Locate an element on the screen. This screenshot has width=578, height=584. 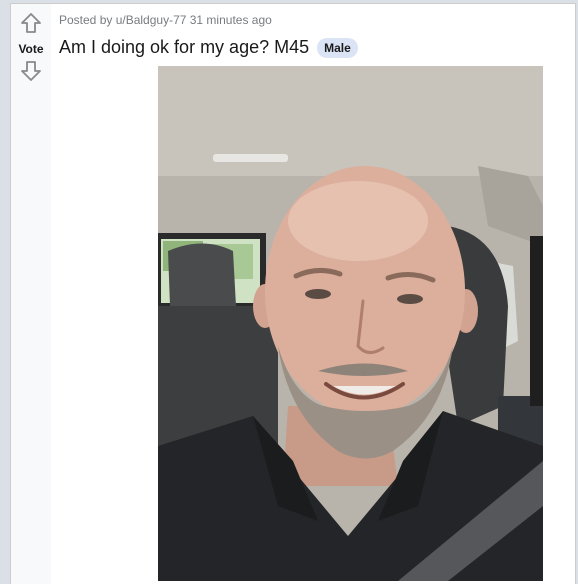
title-row: Am I doing ok for my age? M45 Male is located at coordinates (208, 47).